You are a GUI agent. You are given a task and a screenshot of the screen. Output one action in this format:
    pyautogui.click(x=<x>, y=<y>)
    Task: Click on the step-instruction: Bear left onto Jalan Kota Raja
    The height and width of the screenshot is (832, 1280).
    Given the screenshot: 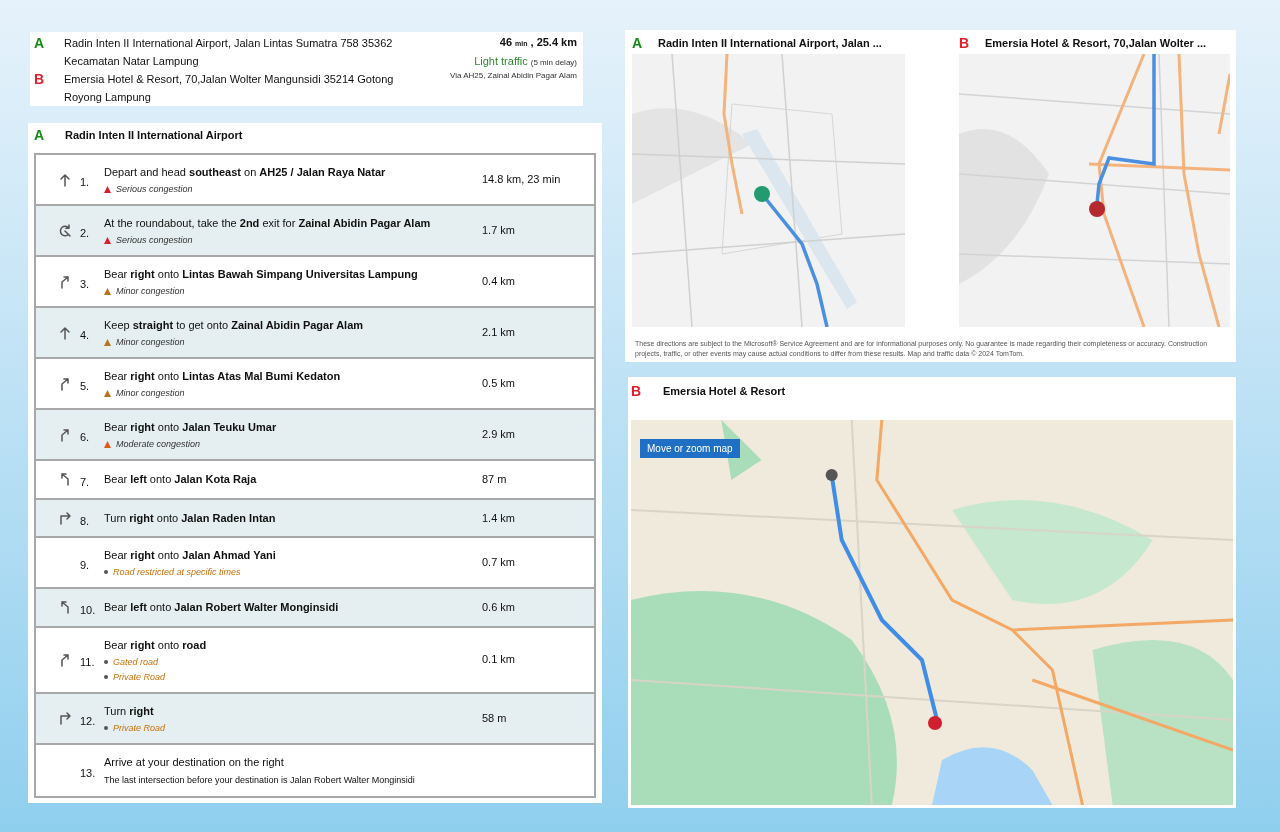 What is the action you would take?
    pyautogui.click(x=181, y=480)
    